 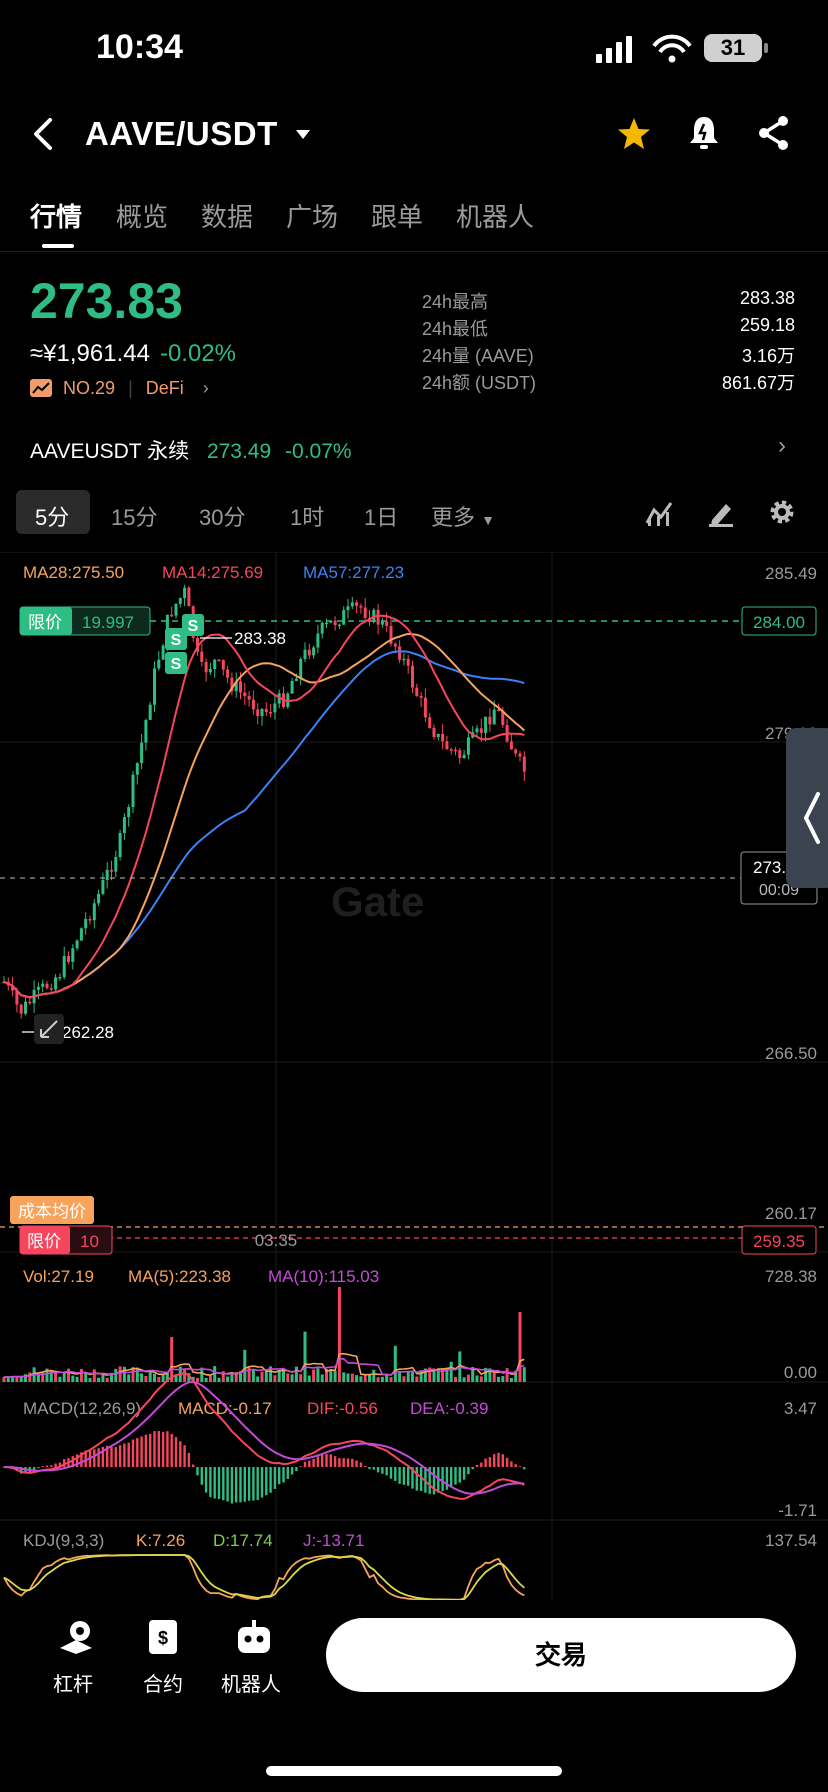 What do you see at coordinates (89, 1241) in the screenshot?
I see `limit-order-2-qty: 10` at bounding box center [89, 1241].